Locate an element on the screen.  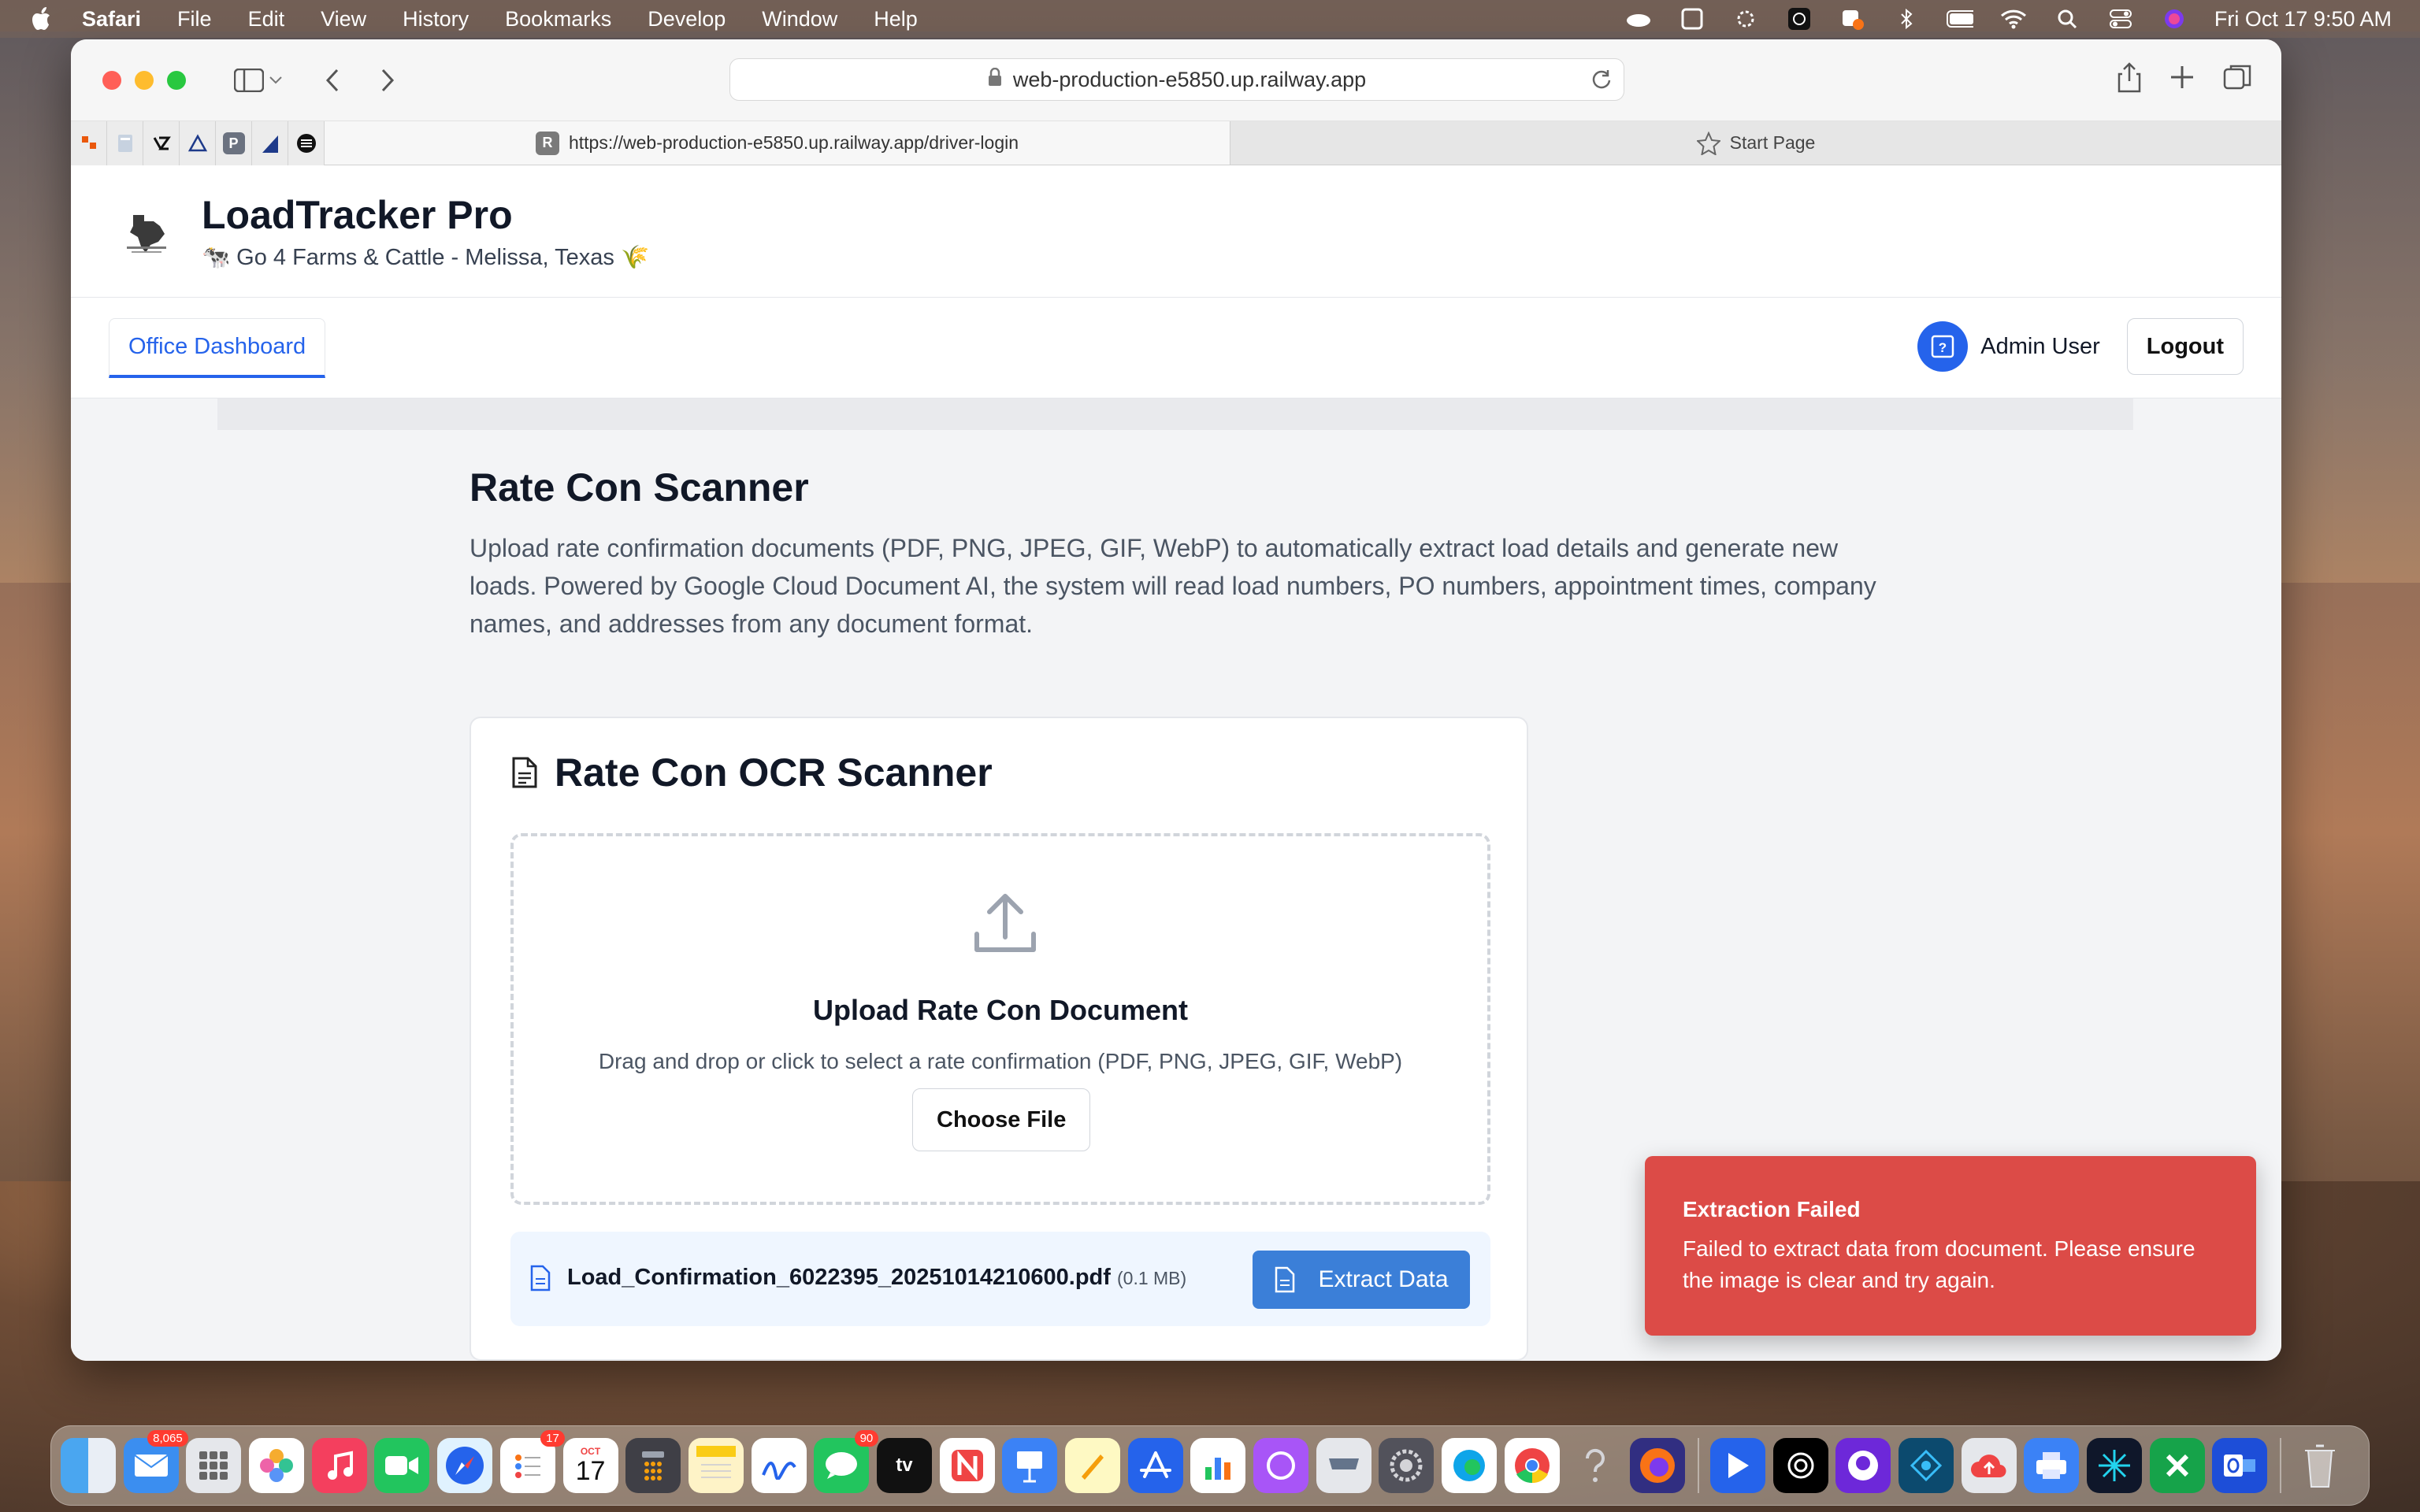
dock-system-settings-icon is located at coordinates (1407, 1465).